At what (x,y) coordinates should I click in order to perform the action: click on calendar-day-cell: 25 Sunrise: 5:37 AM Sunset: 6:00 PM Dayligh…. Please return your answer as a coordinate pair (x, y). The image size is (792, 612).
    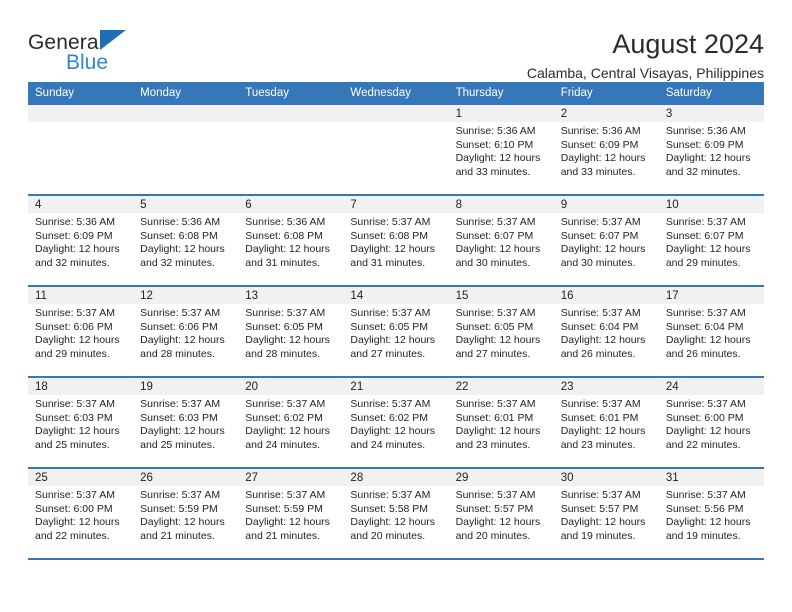
    Looking at the image, I should click on (81, 514).